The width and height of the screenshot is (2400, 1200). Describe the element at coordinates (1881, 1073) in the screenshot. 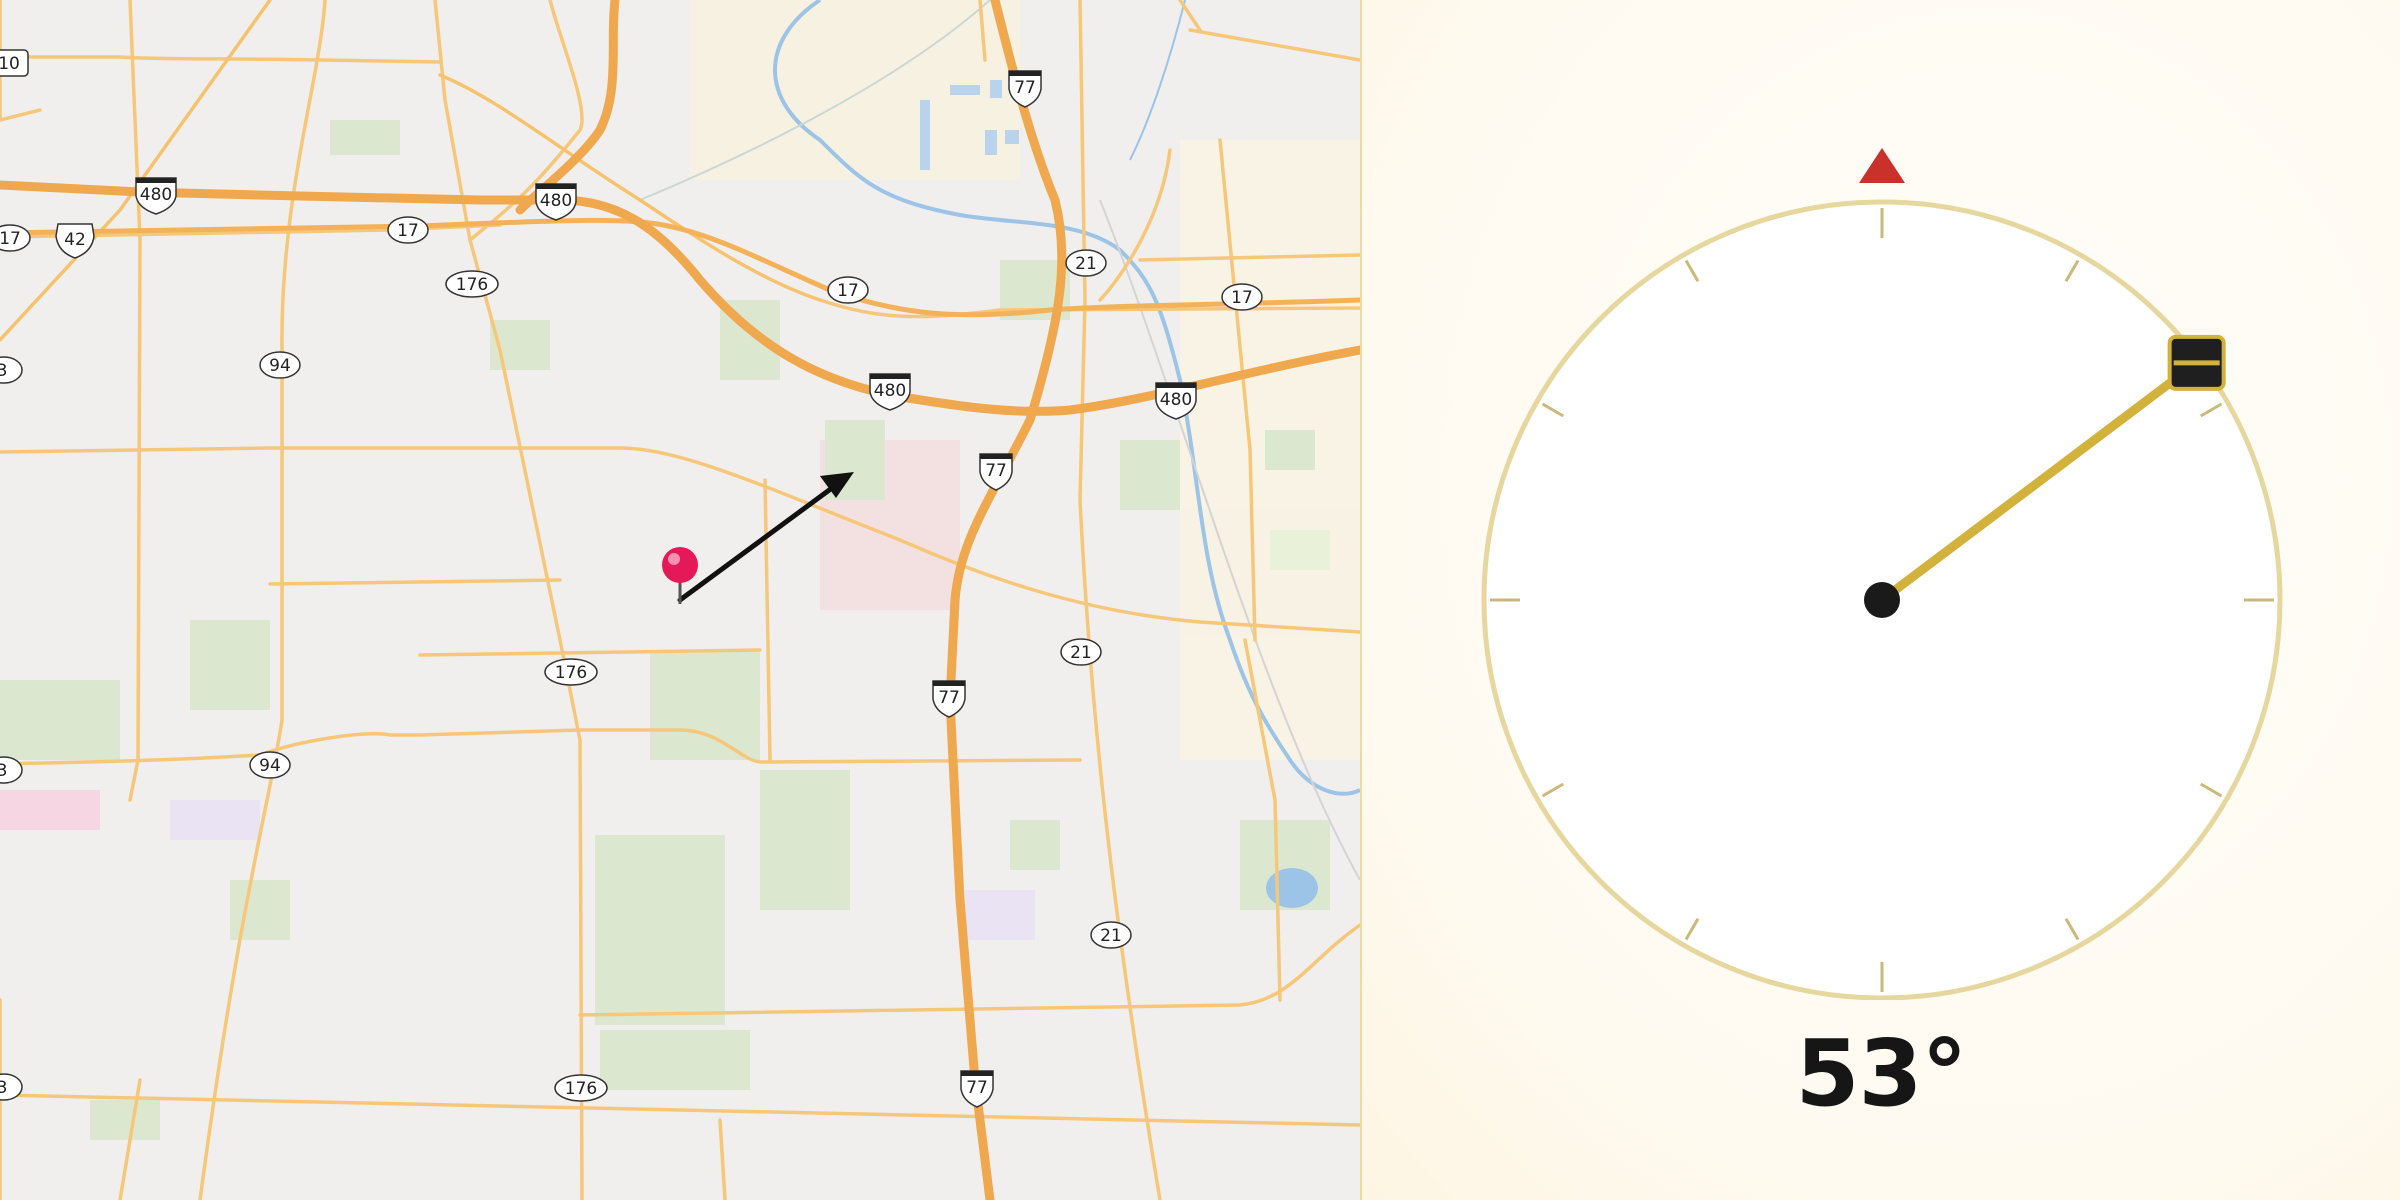

I see `heading-readout: 53°` at that location.